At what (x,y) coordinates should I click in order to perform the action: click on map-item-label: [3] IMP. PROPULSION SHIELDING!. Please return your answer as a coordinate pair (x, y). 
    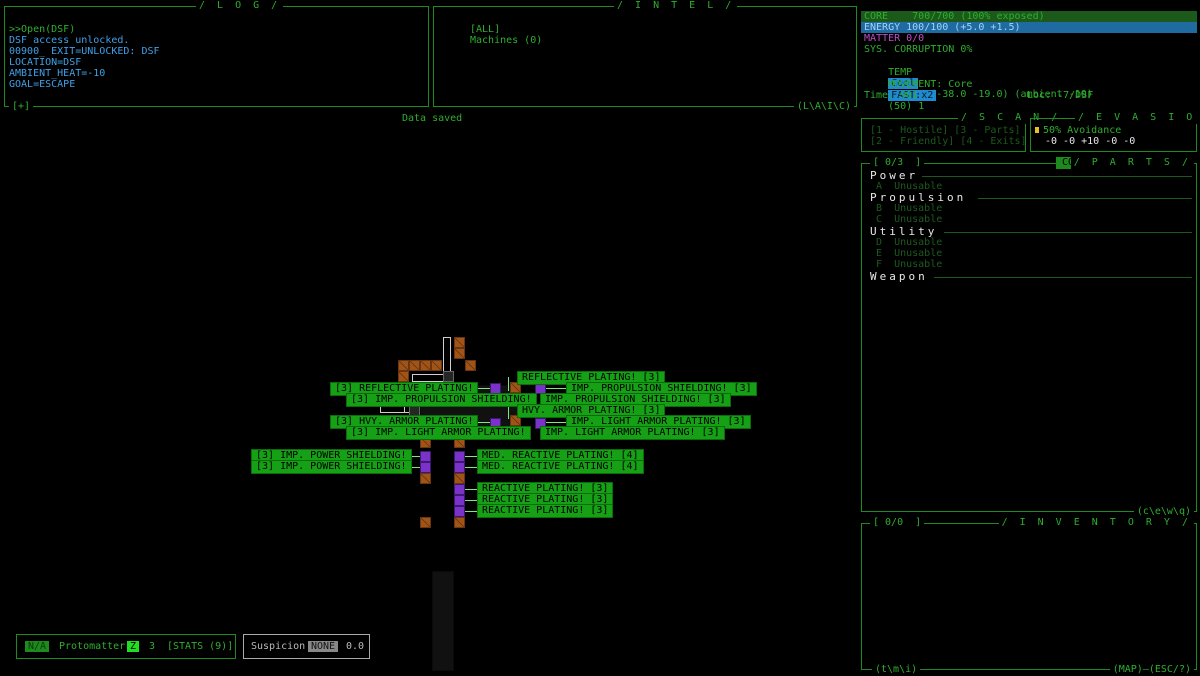
    Looking at the image, I should click on (441, 400).